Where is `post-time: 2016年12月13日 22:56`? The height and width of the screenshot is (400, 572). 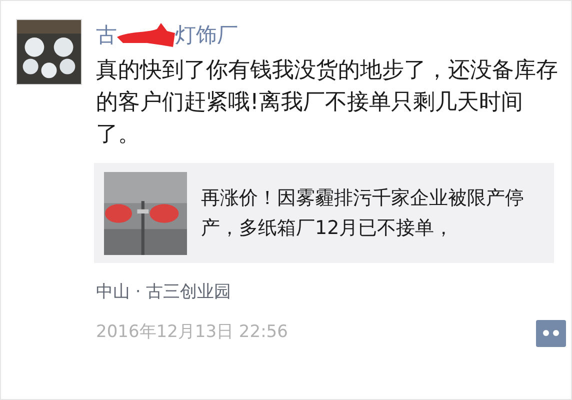 post-time: 2016年12月13日 22:56 is located at coordinates (192, 332).